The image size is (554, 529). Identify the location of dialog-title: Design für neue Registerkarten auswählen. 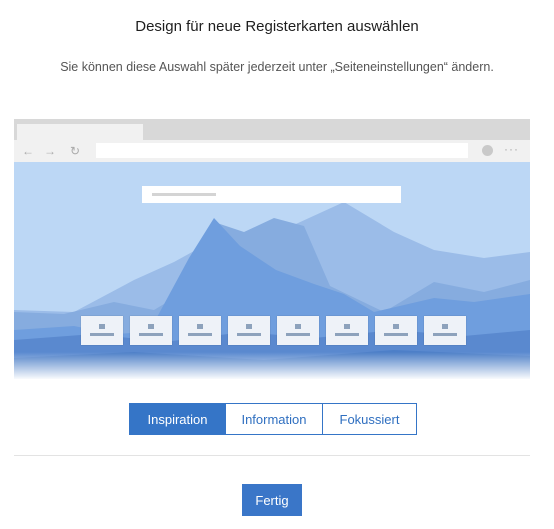
(277, 26).